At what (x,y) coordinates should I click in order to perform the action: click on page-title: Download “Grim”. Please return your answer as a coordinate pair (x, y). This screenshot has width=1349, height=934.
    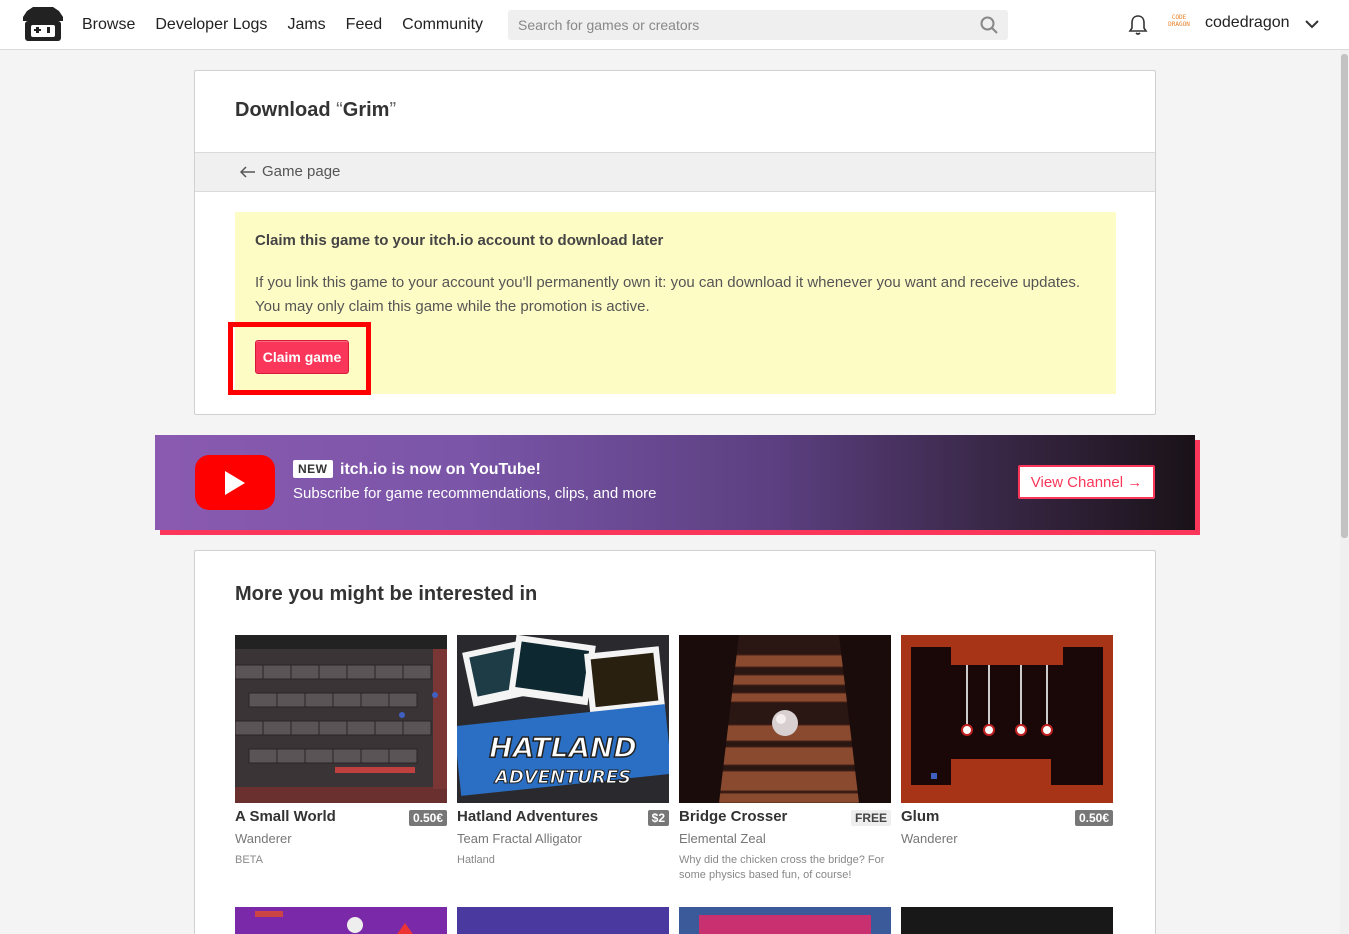
    Looking at the image, I should click on (315, 110).